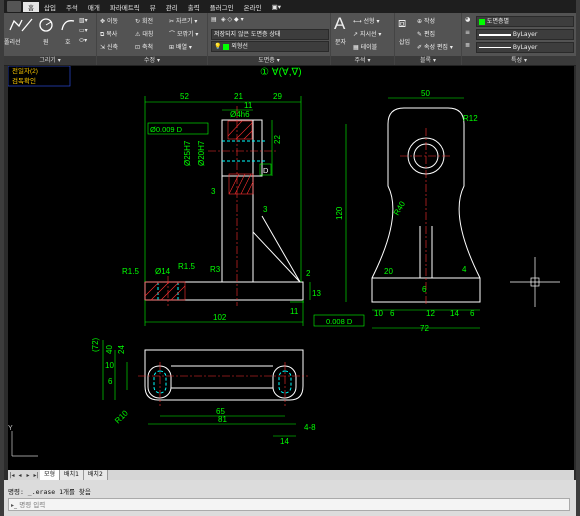 Image resolution: width=580 pixels, height=516 pixels. What do you see at coordinates (519, 60) in the screenshot?
I see `properties-panel-title: 특성 ▾` at bounding box center [519, 60].